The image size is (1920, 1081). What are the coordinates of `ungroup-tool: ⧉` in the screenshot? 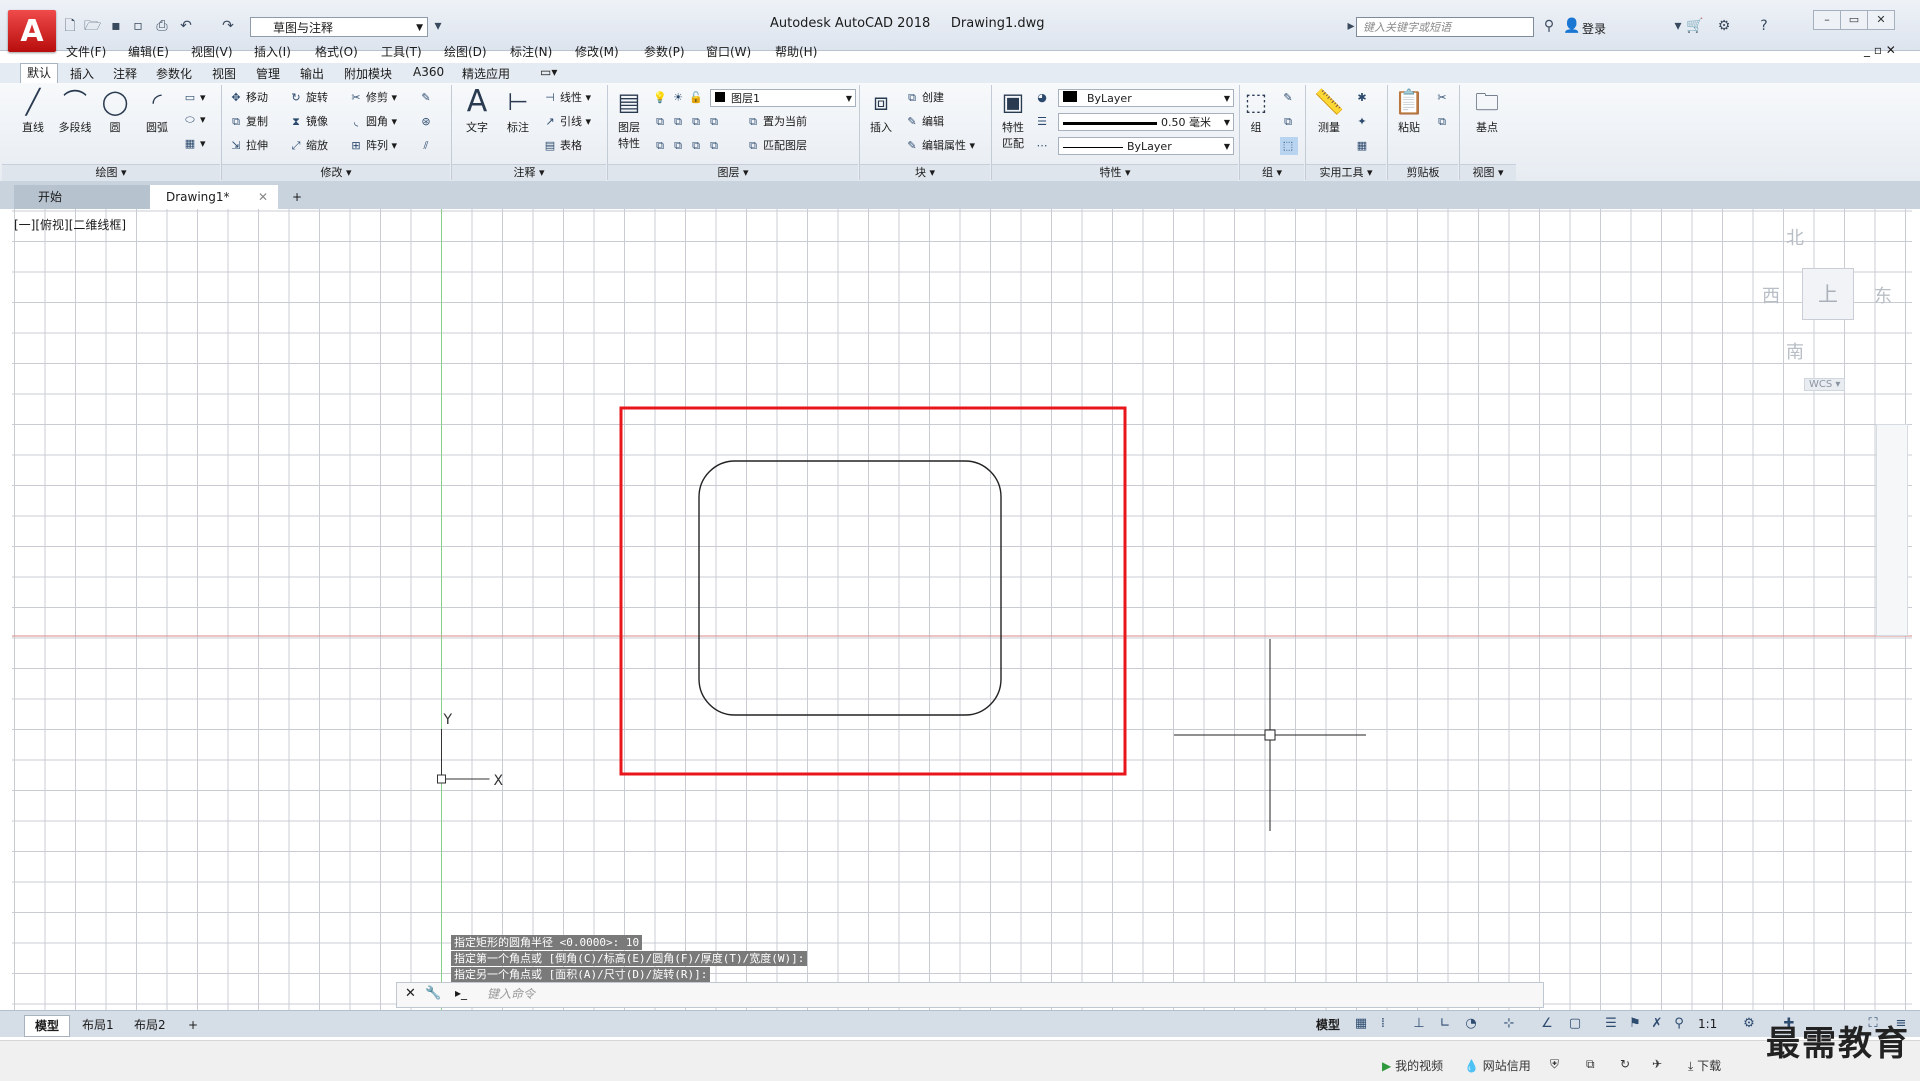 It's located at (1289, 122).